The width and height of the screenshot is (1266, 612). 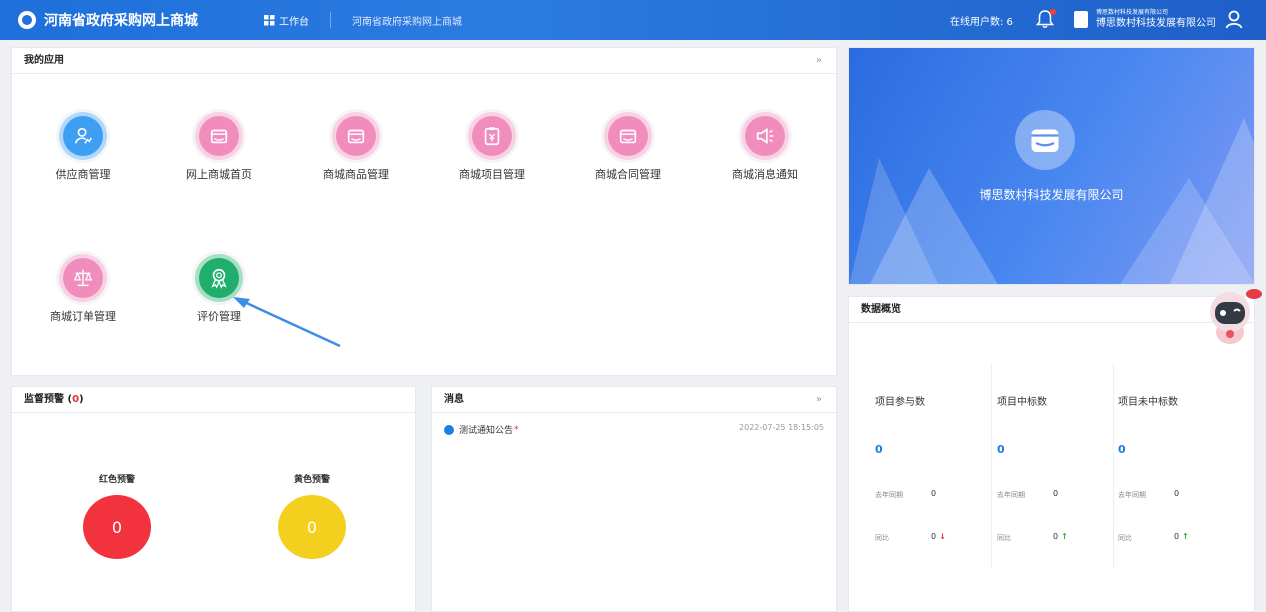 What do you see at coordinates (765, 174) in the screenshot?
I see `app-label: 商城消息通知` at bounding box center [765, 174].